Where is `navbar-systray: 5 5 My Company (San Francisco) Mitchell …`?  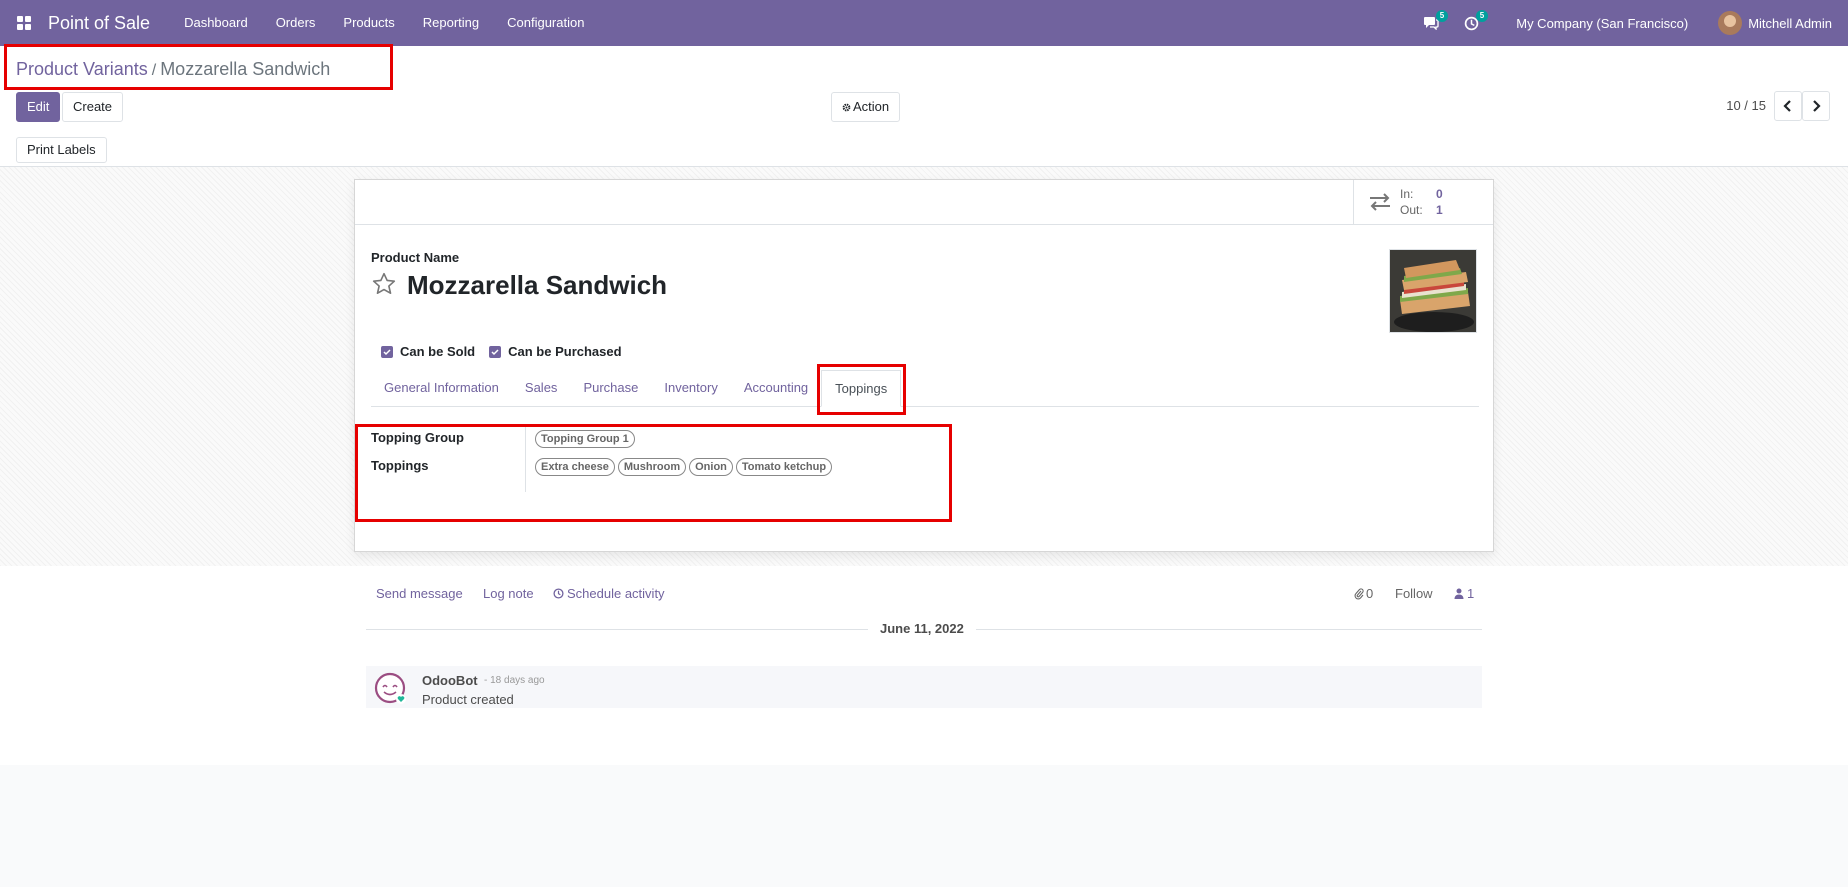
navbar-systray: 5 5 My Company (San Francisco) Mitchell … is located at coordinates (1624, 23).